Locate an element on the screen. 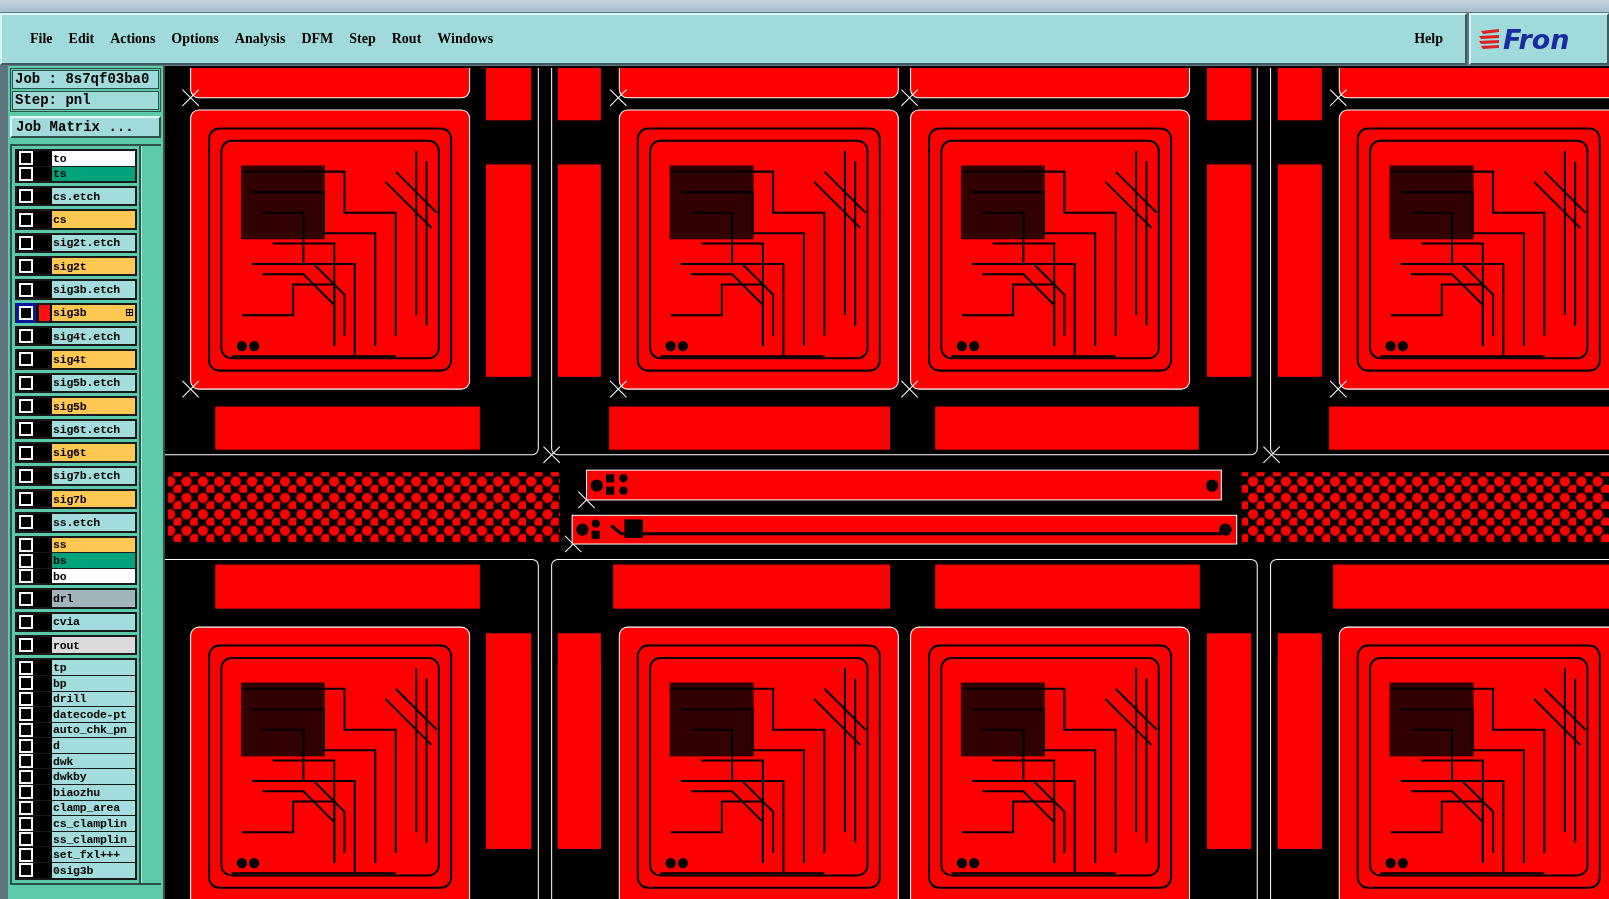  layer-name: tp is located at coordinates (93, 667).